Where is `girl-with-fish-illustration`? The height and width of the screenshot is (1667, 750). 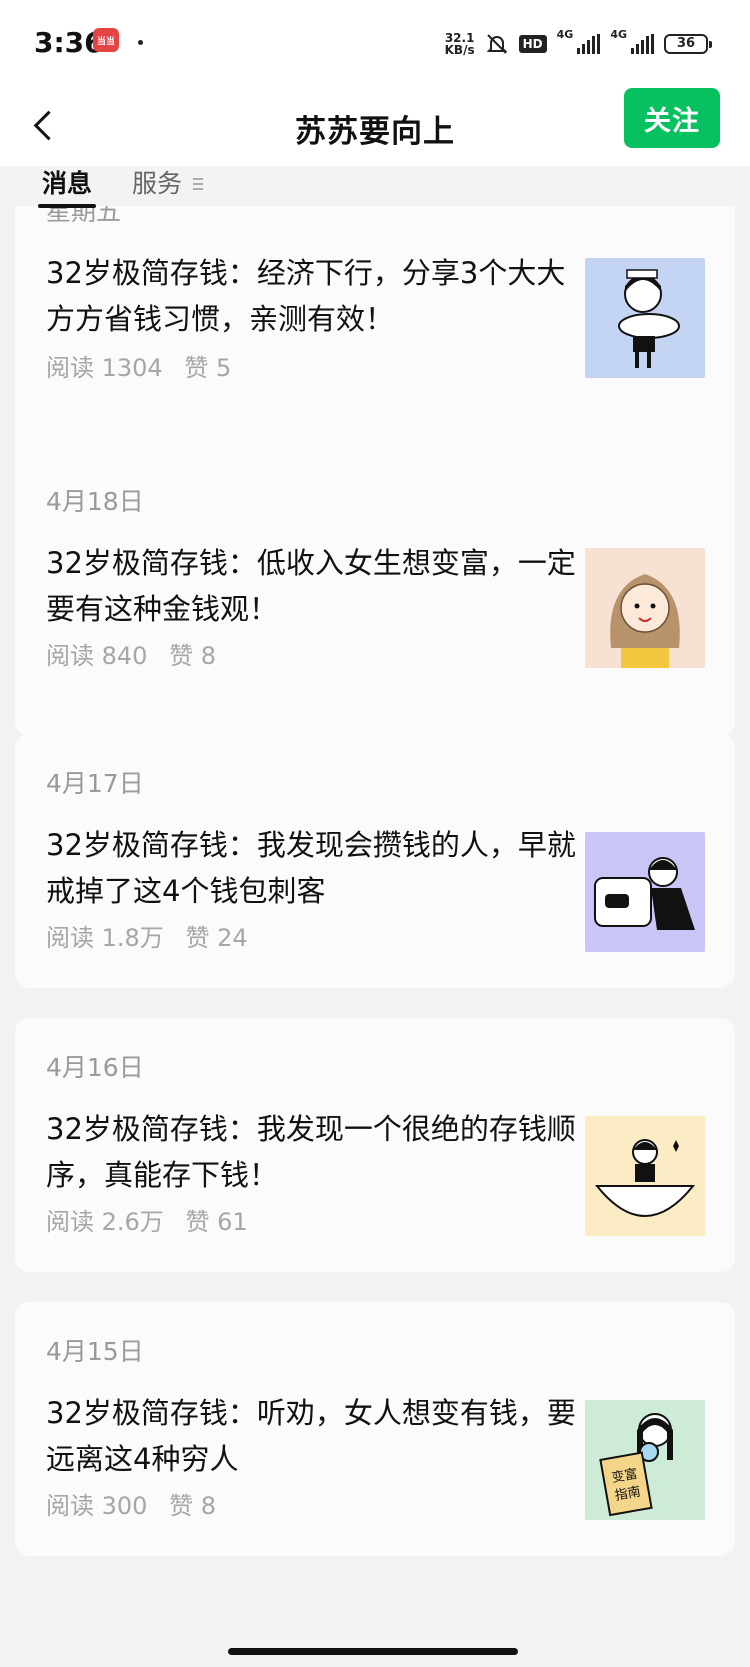 girl-with-fish-illustration is located at coordinates (649, 318).